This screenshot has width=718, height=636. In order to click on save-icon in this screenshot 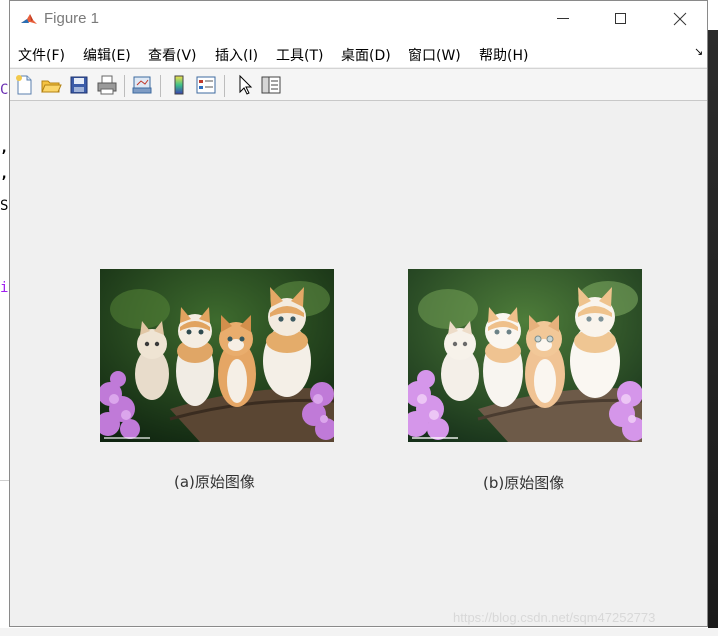, I will do `click(79, 85)`.